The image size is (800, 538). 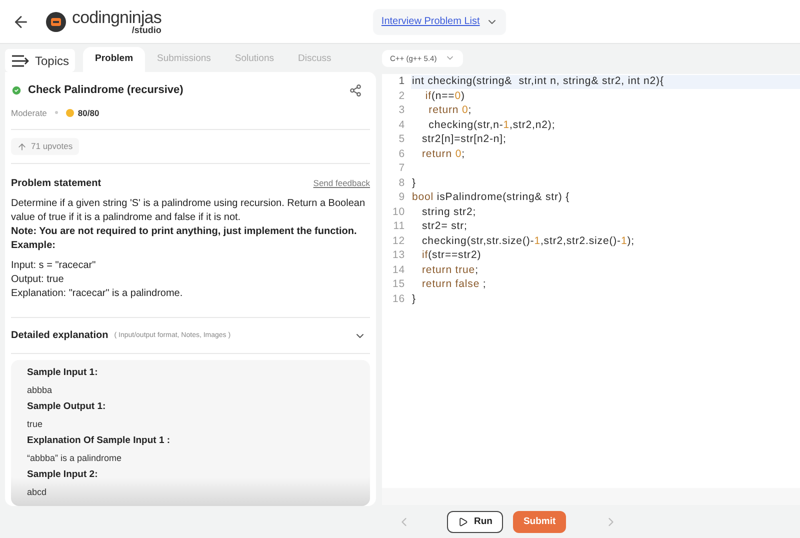 I want to click on difficulty-label: Moderate, so click(x=29, y=113).